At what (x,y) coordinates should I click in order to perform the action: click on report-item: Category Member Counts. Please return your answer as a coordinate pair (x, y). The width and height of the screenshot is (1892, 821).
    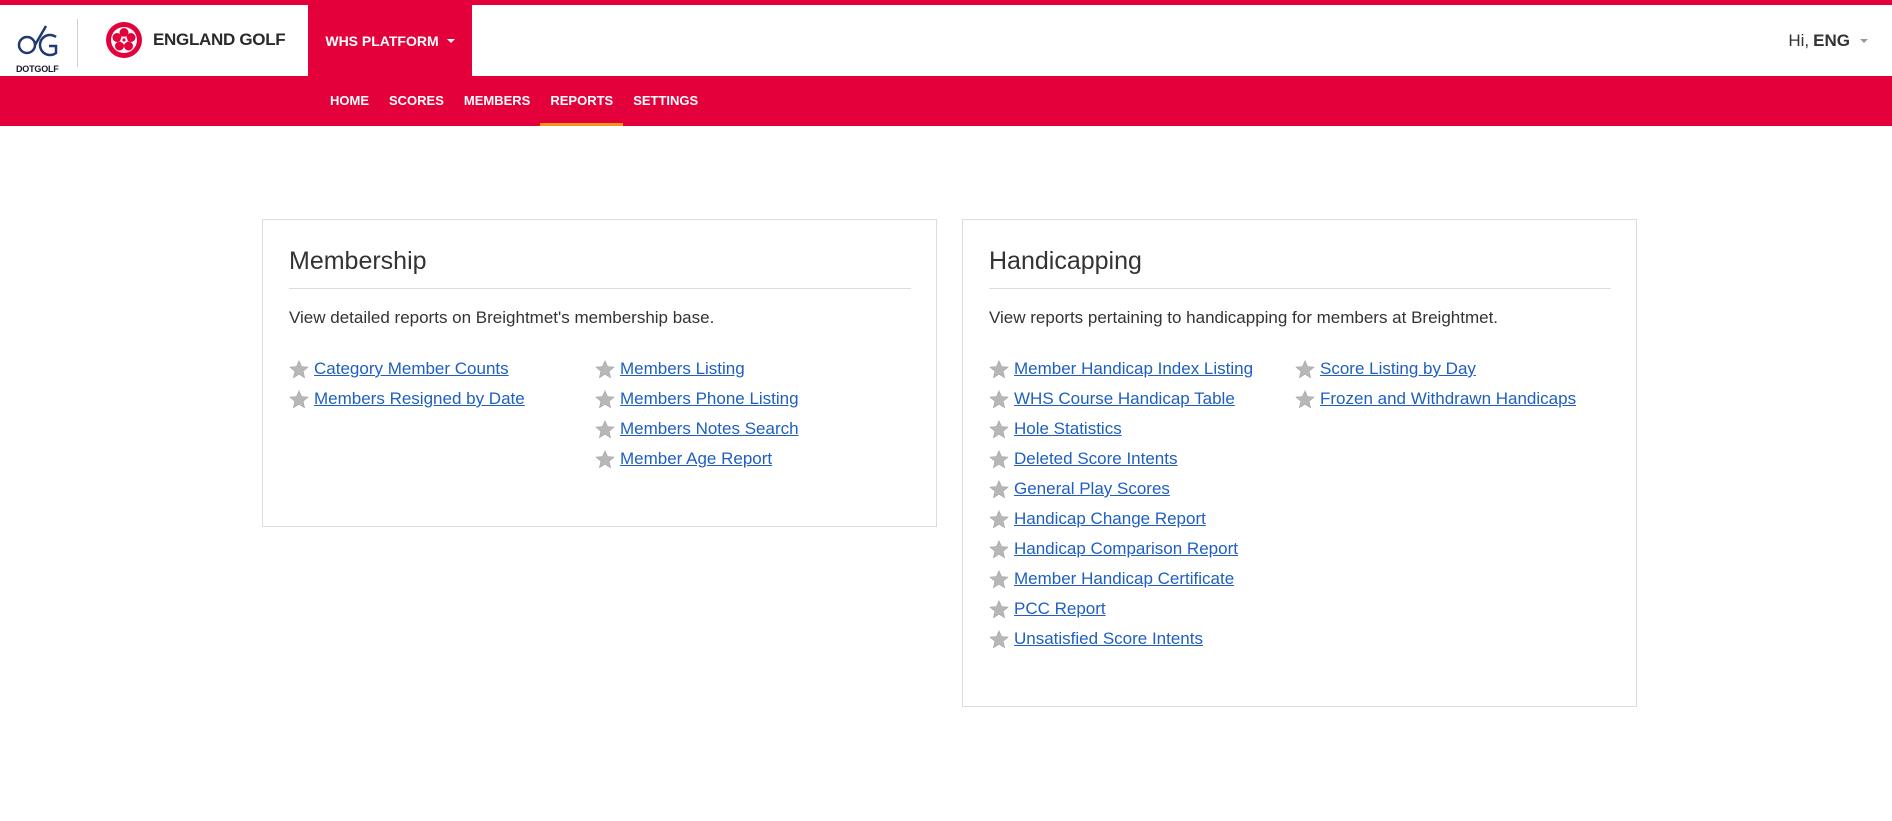
    Looking at the image, I should click on (407, 369).